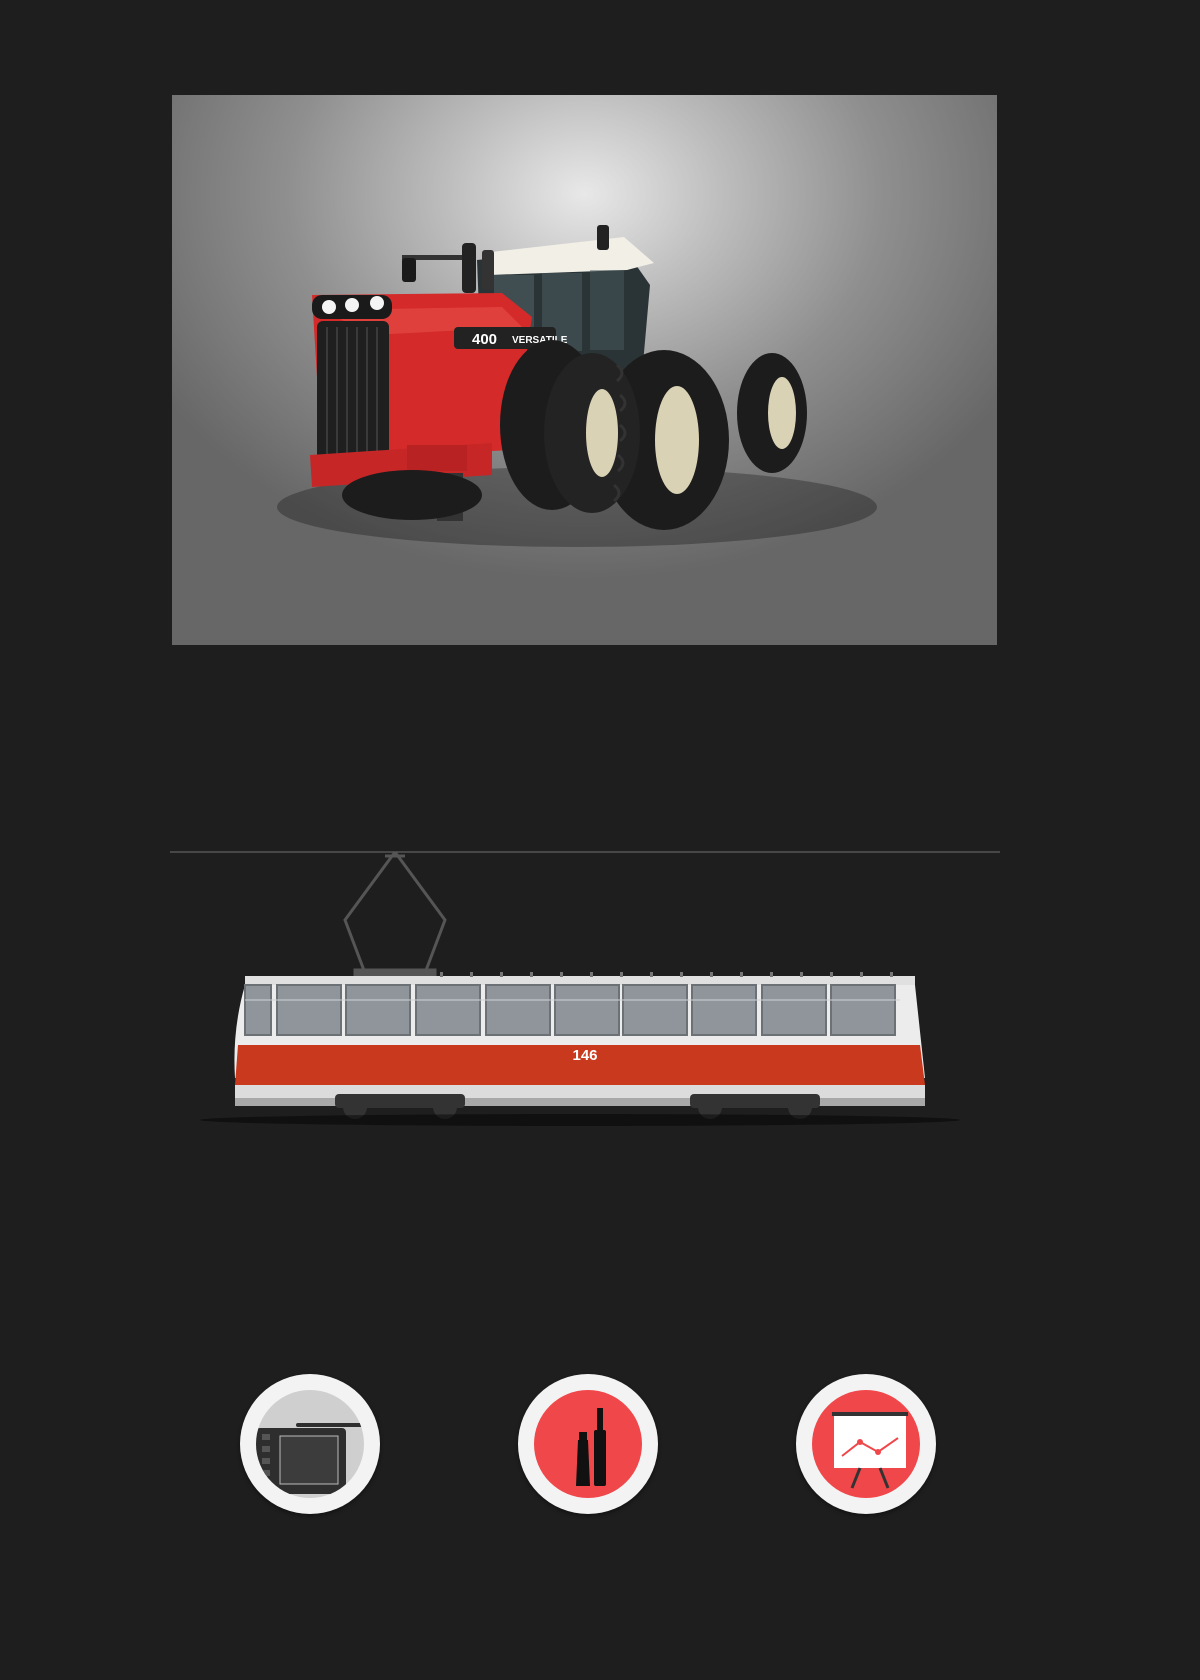 This screenshot has height=1680, width=1200. Describe the element at coordinates (395, 914) in the screenshot. I see `tram-pantograph` at that location.